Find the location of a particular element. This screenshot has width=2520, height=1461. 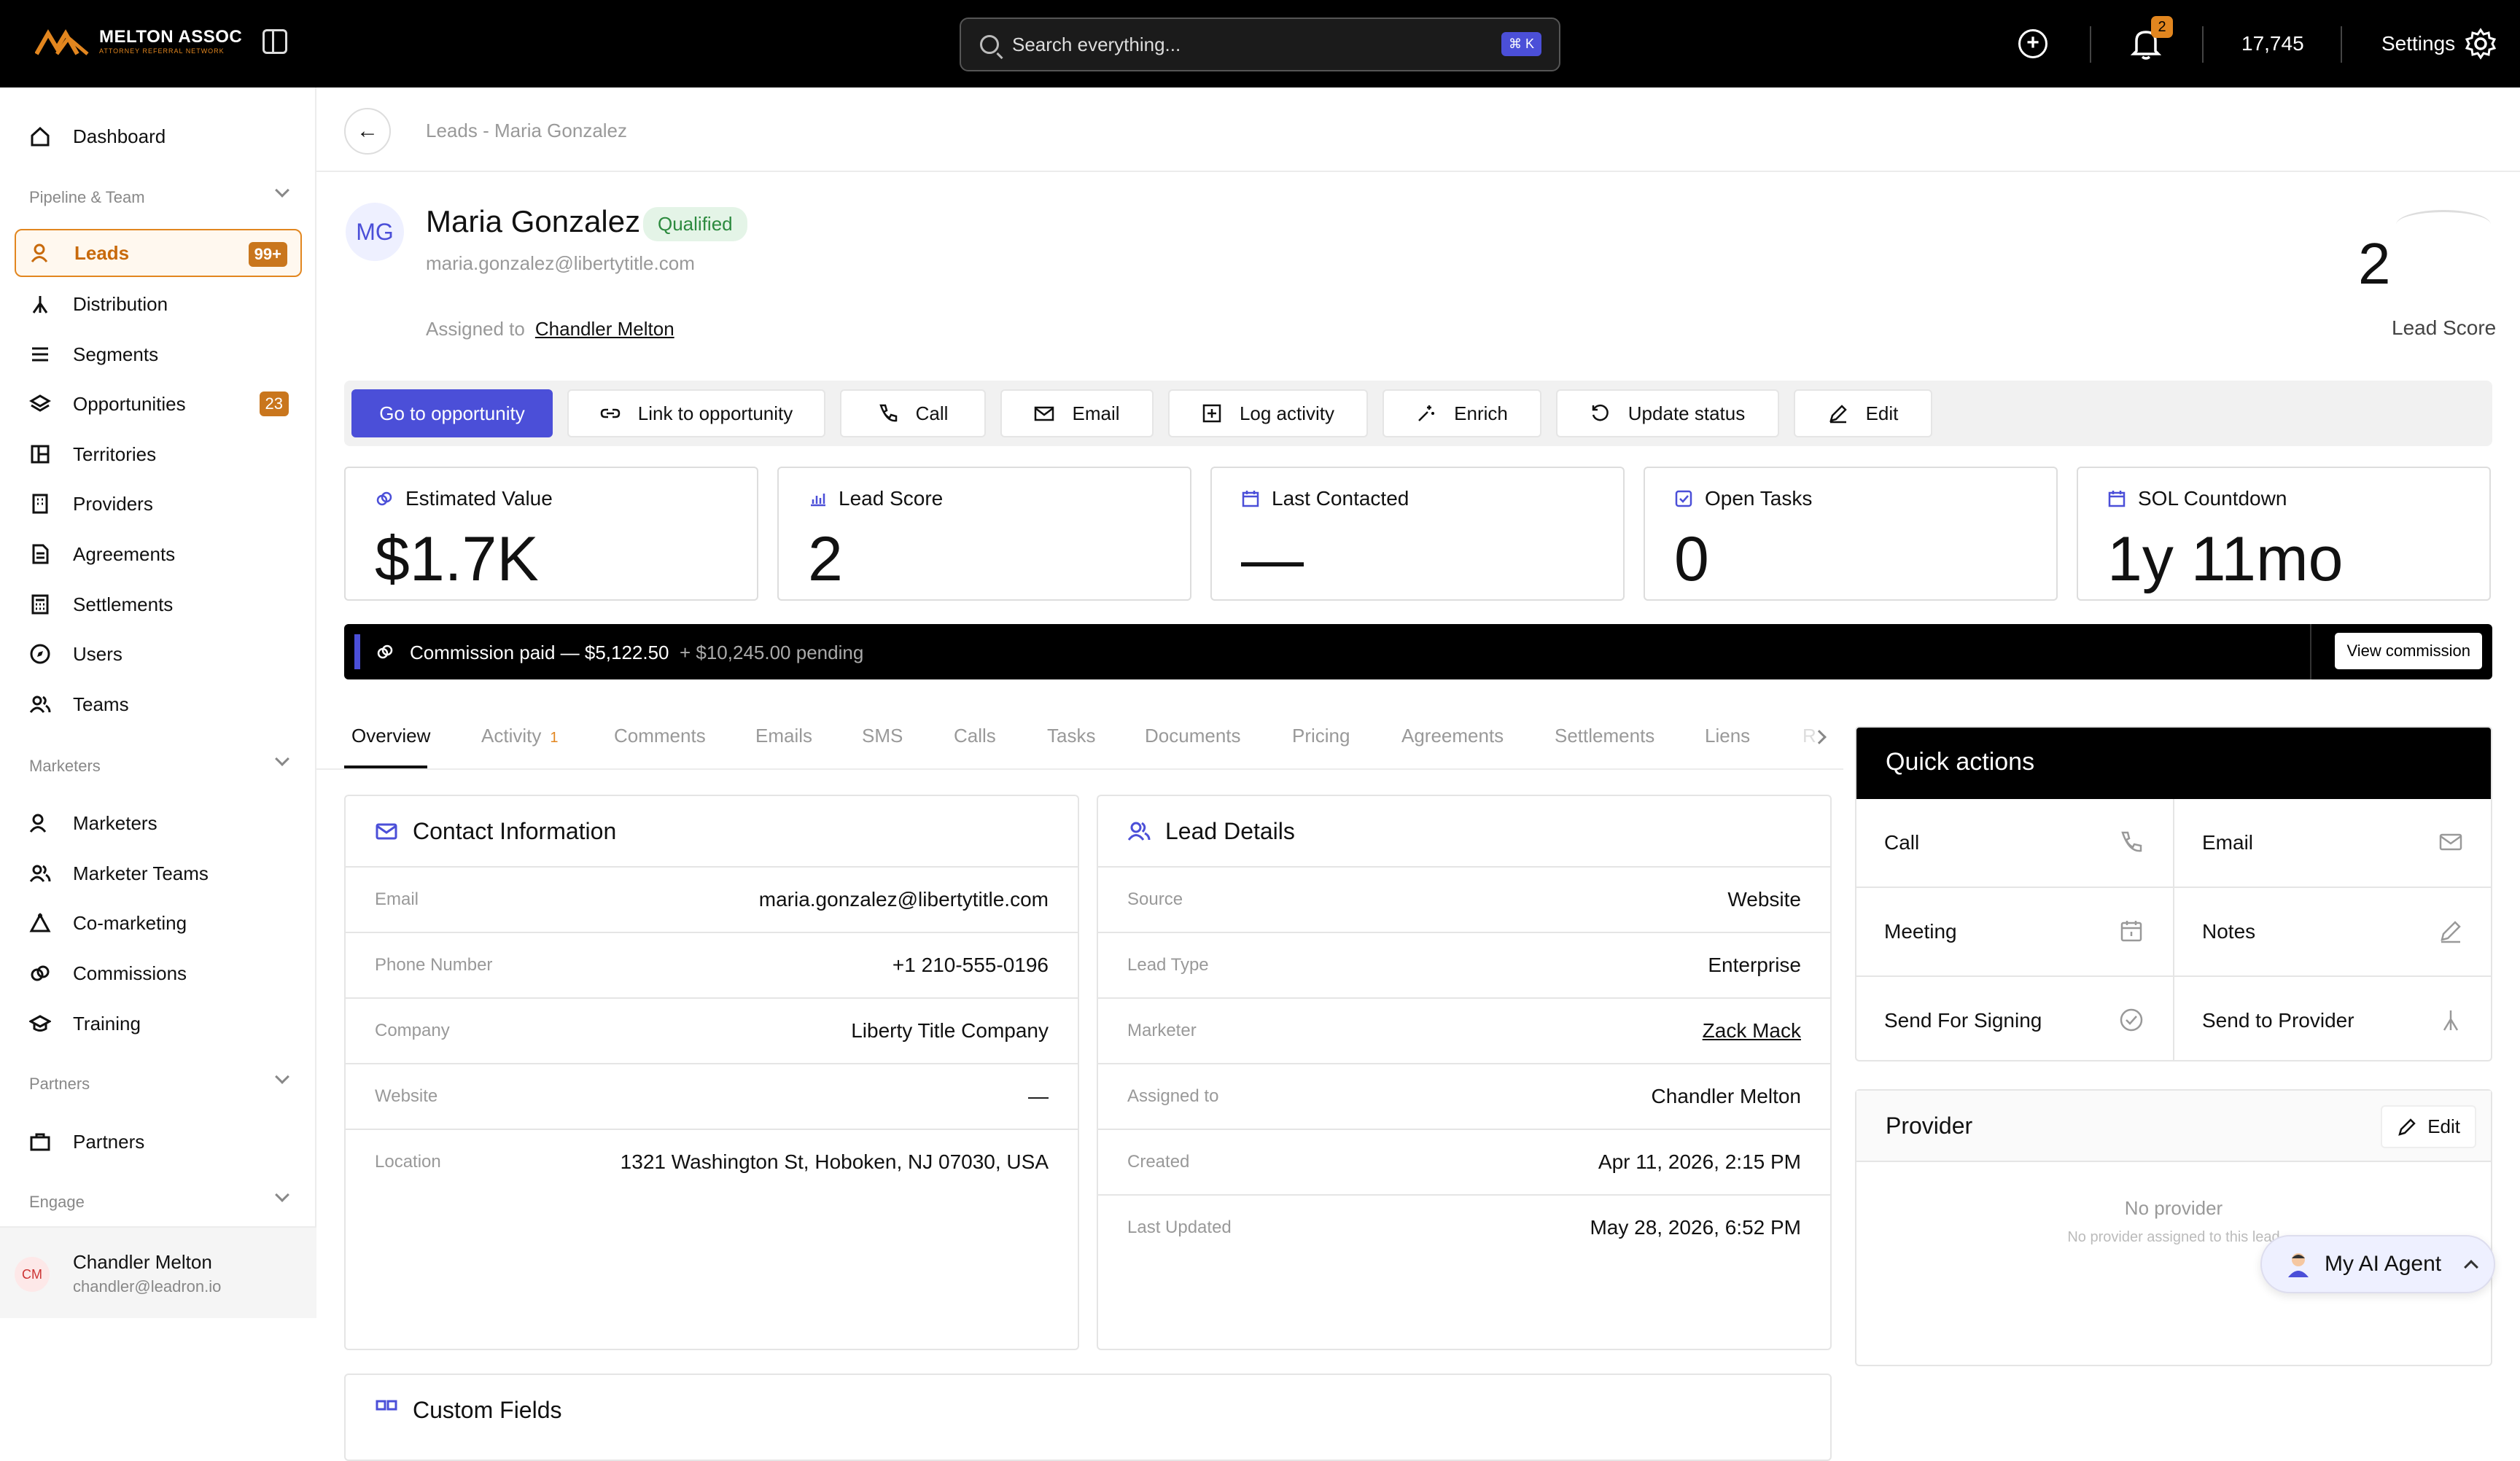

stat-label: Last Contacted is located at coordinates (1340, 498).